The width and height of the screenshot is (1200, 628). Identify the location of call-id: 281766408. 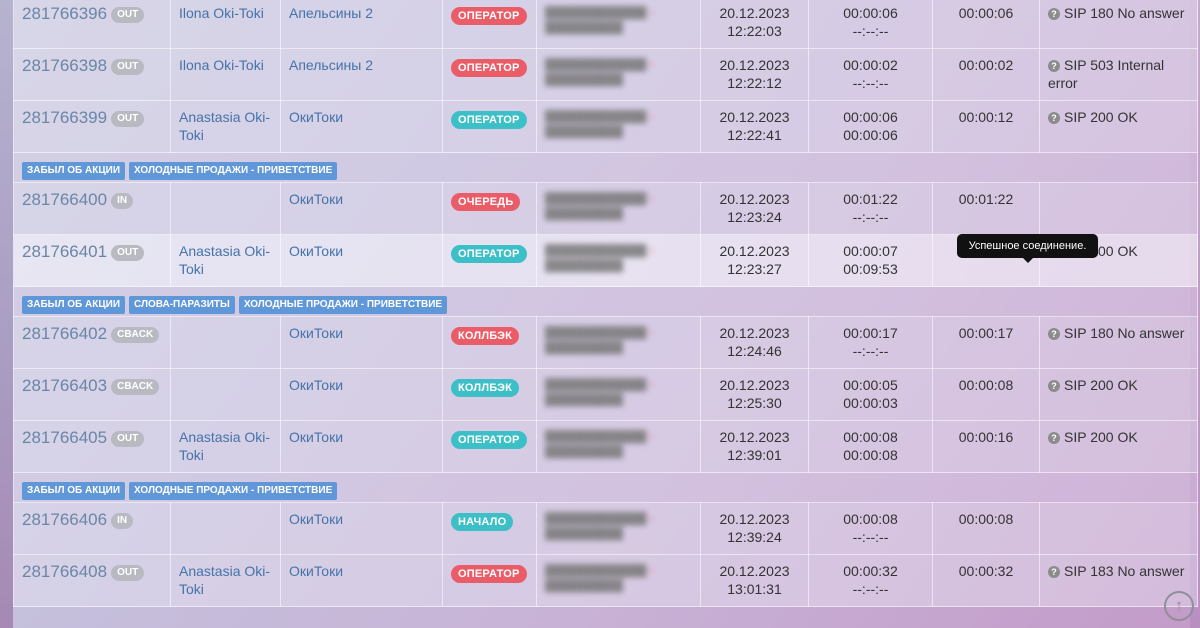
(64, 571).